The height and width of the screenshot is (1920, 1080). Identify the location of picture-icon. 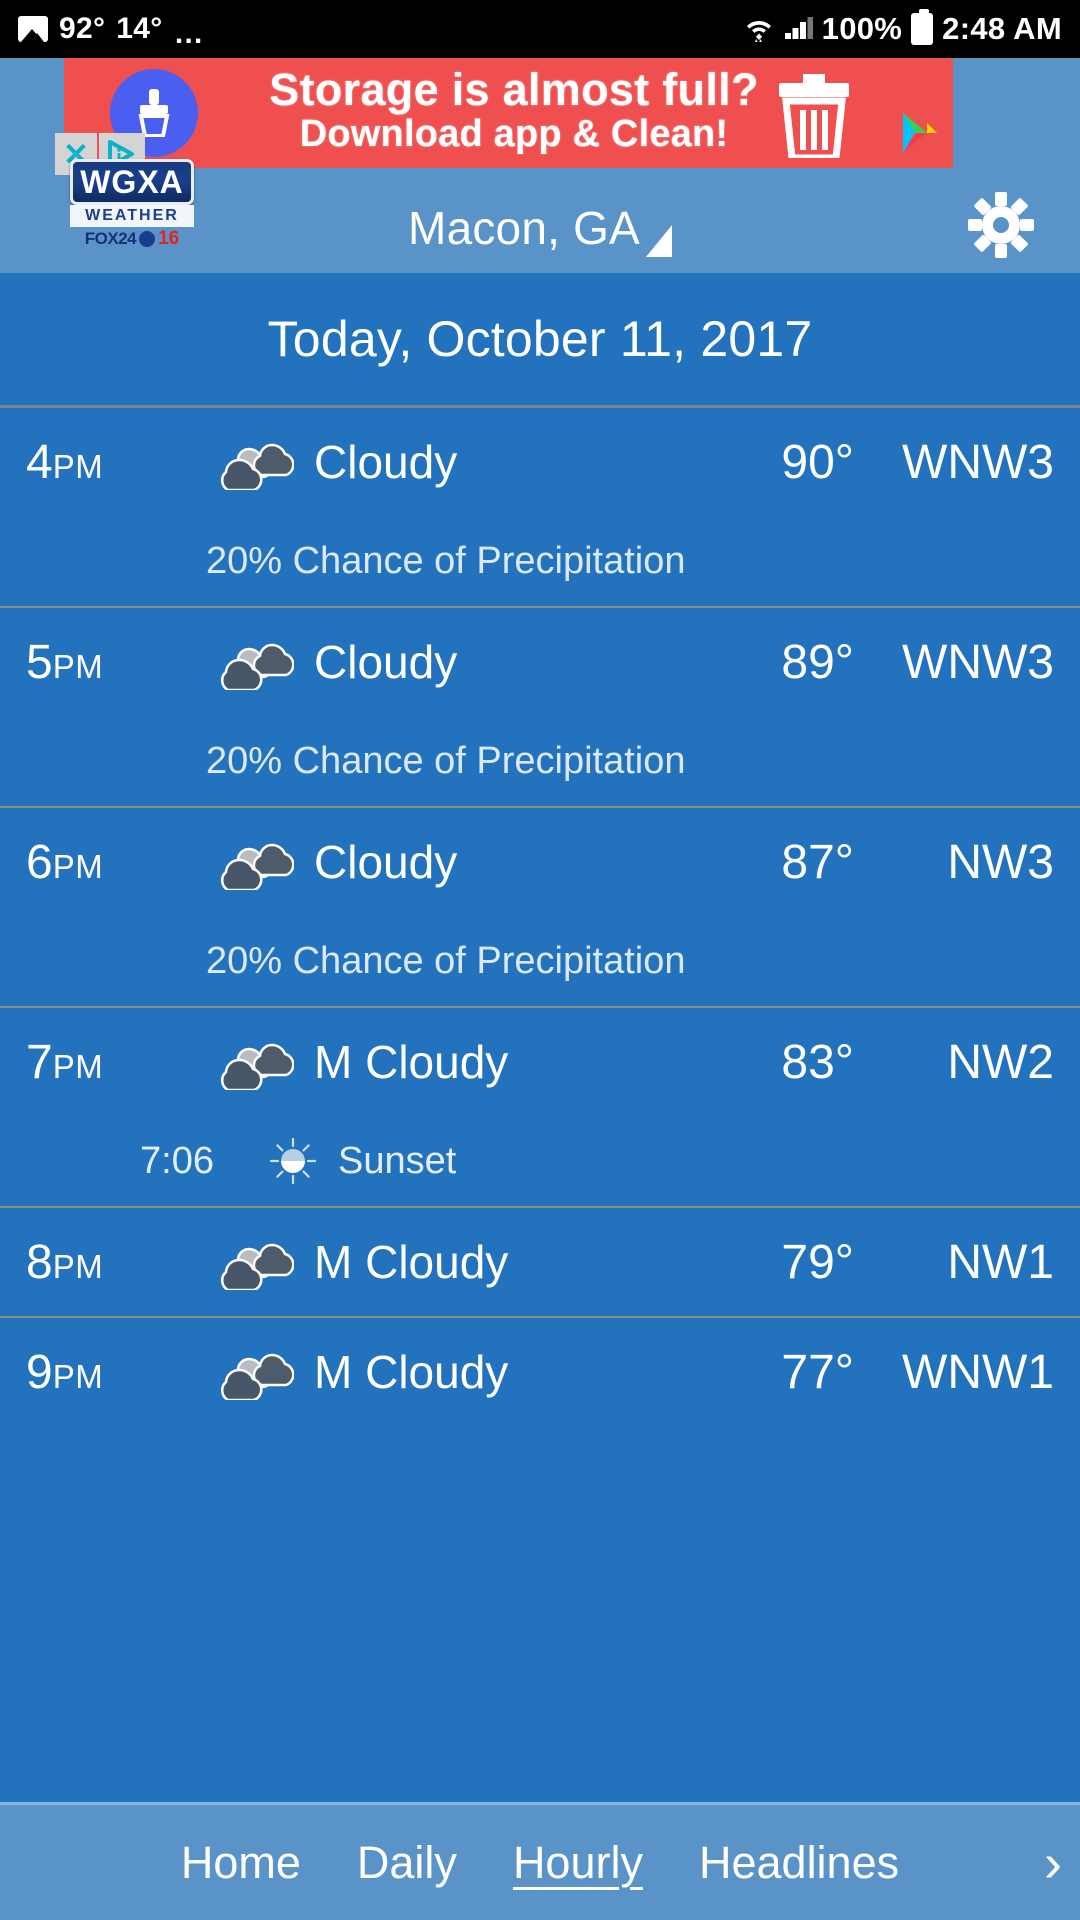
(33, 29).